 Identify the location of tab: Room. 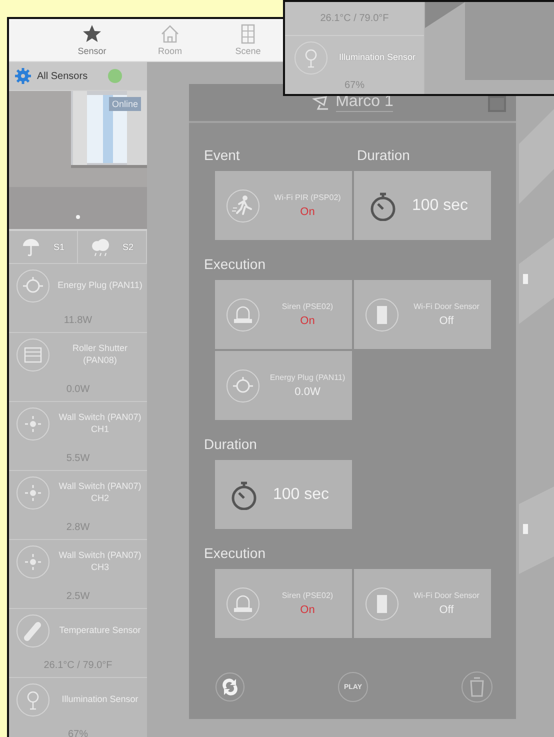
(170, 40).